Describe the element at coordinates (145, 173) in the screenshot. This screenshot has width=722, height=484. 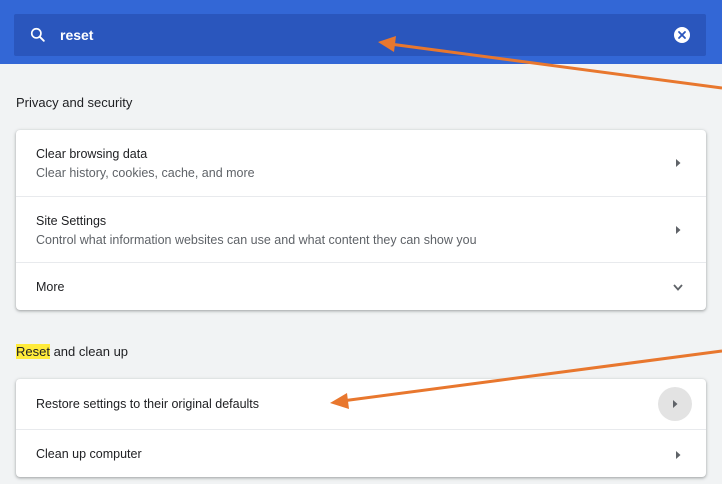
I see `item-subtitle: Clear history, cookies, cache, and more` at that location.